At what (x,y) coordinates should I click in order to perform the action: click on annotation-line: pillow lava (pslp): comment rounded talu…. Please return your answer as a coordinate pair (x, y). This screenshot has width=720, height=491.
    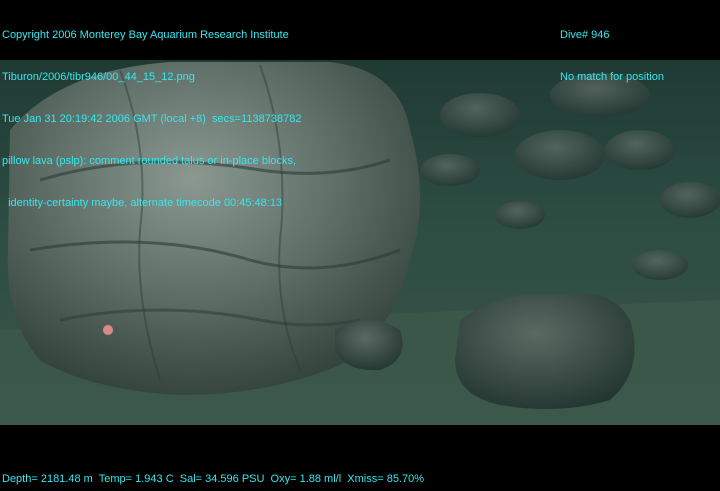
    Looking at the image, I should click on (149, 161).